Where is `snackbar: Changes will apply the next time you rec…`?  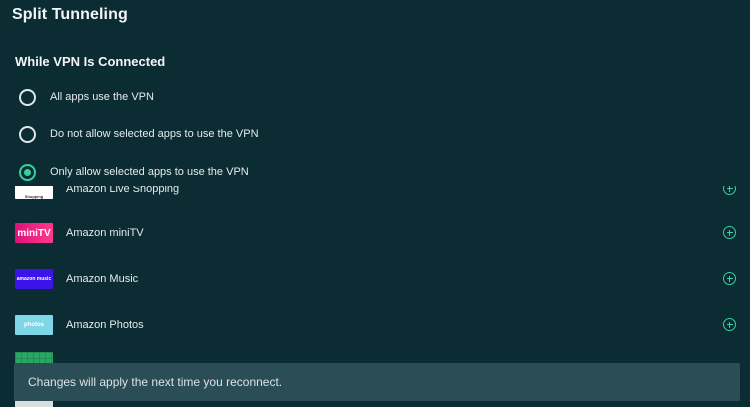
snackbar: Changes will apply the next time you rec… is located at coordinates (377, 382).